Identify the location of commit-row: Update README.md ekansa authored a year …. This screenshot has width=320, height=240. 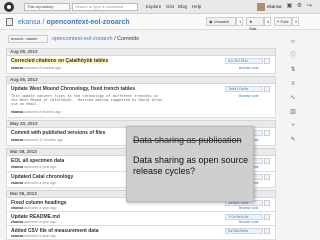
(141, 219).